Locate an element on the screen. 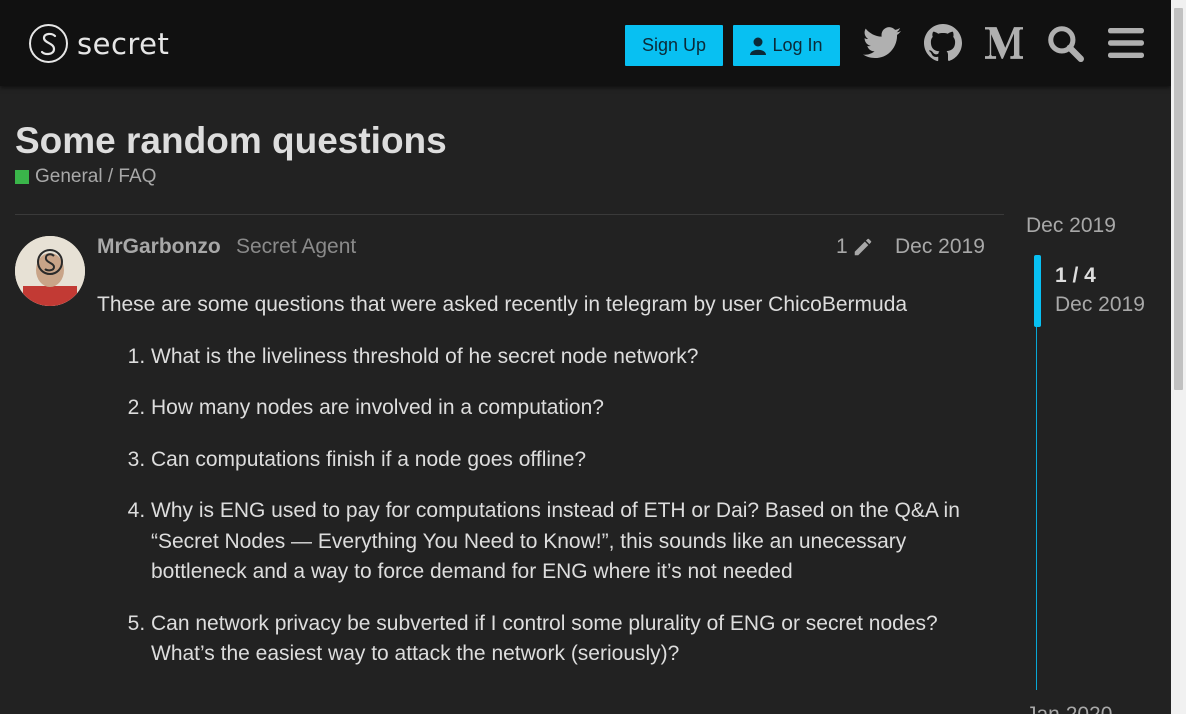 The width and height of the screenshot is (1186, 714). timeline-handle is located at coordinates (1037, 291).